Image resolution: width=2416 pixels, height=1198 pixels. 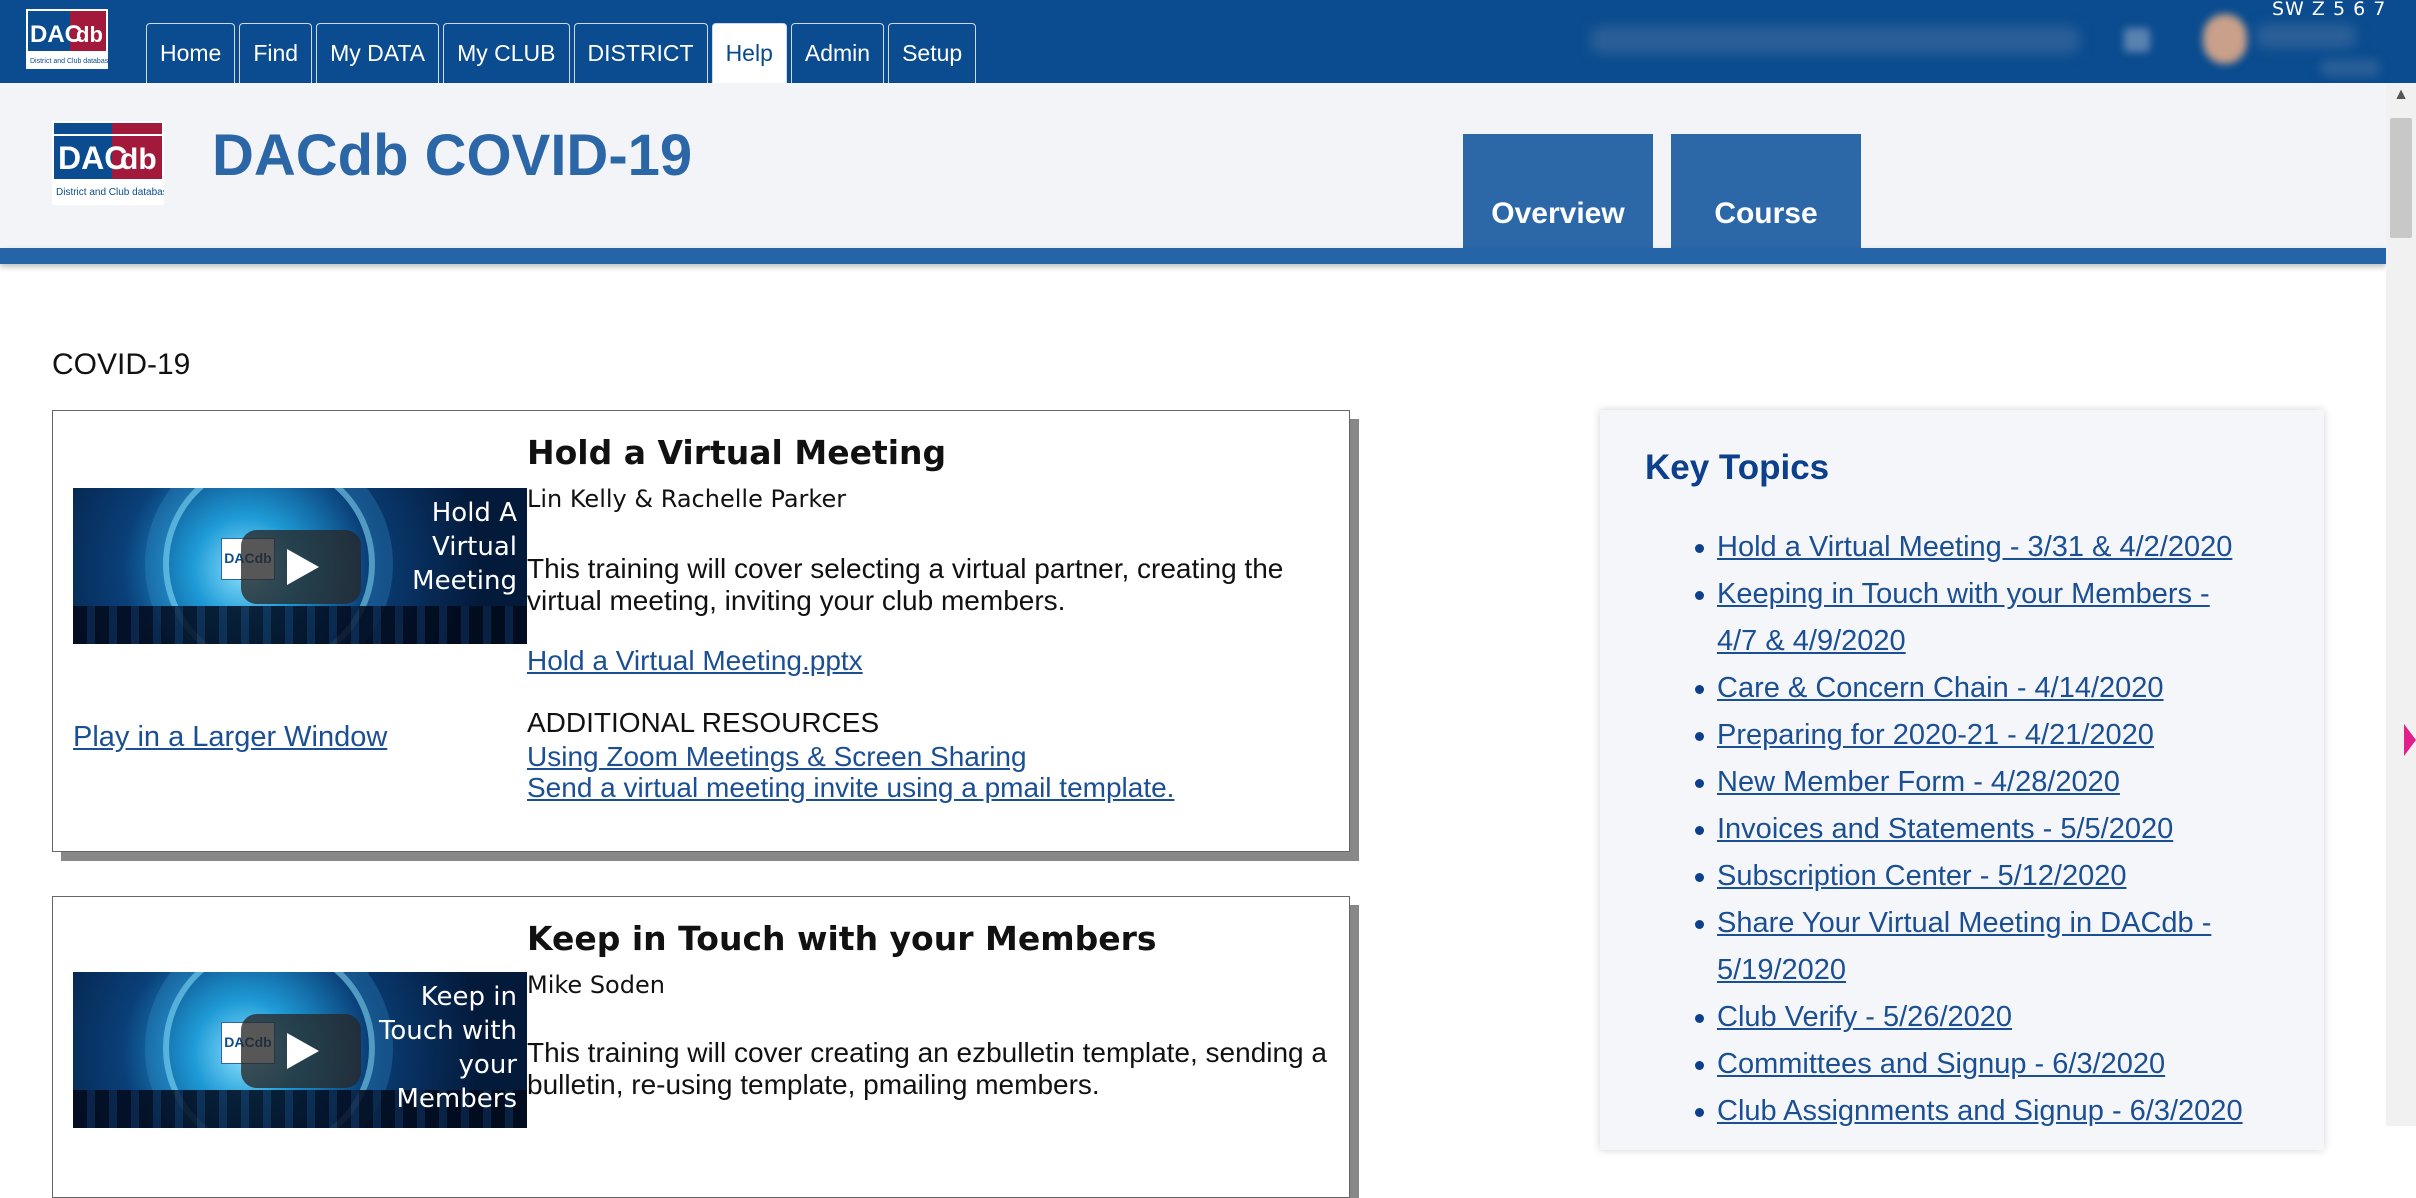 I want to click on video-thumbnail: DACdb Keep in Touch with your Members, so click(x=300, y=1050).